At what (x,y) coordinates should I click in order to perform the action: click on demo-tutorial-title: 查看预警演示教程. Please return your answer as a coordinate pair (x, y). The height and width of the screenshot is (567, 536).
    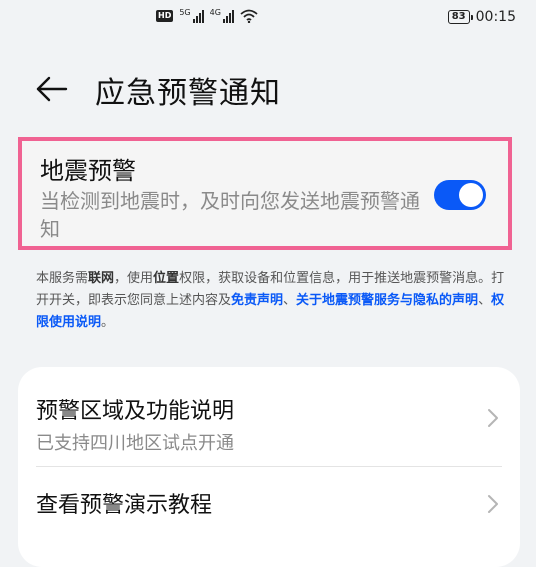
    Looking at the image, I should click on (124, 505).